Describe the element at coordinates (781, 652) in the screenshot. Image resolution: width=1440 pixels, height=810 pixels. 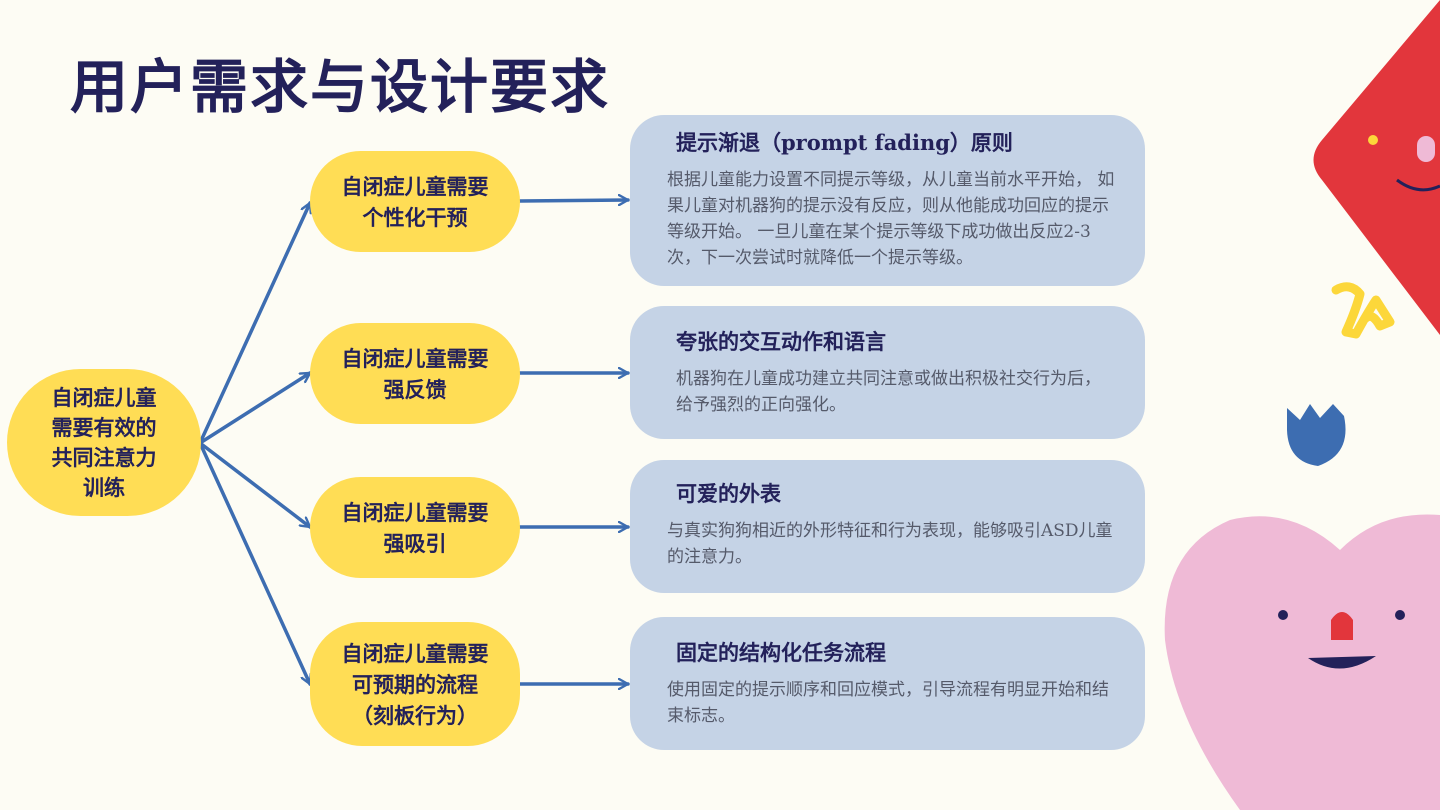
I see `card-title: 固定的结构化任务流程` at that location.